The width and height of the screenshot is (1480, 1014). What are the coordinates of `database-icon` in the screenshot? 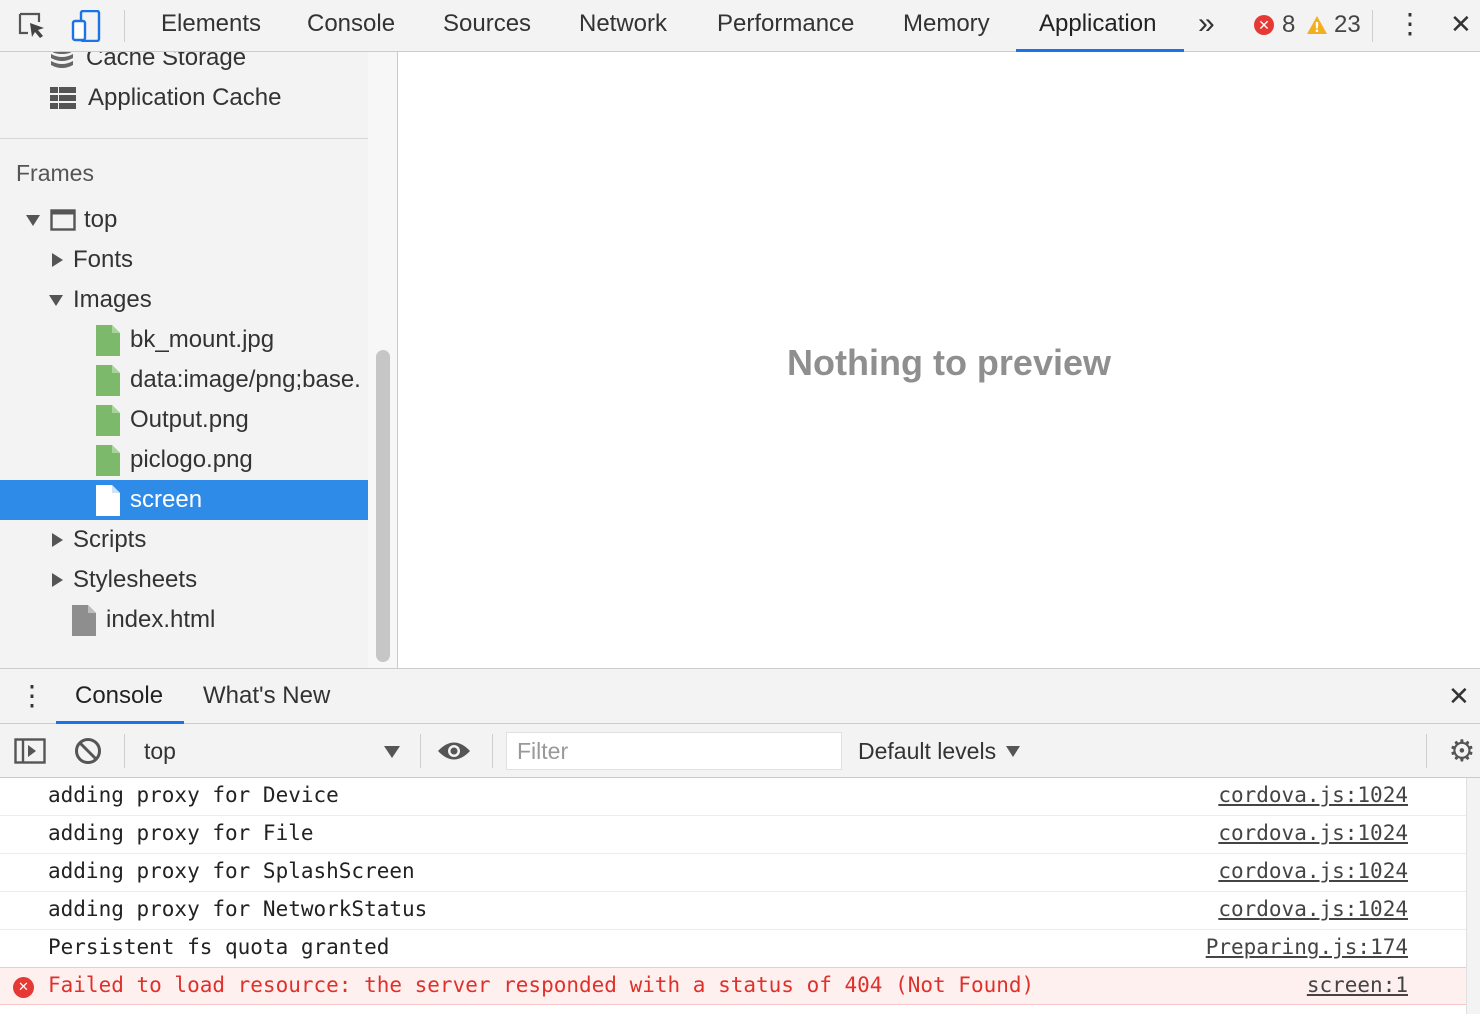 It's located at (62, 61).